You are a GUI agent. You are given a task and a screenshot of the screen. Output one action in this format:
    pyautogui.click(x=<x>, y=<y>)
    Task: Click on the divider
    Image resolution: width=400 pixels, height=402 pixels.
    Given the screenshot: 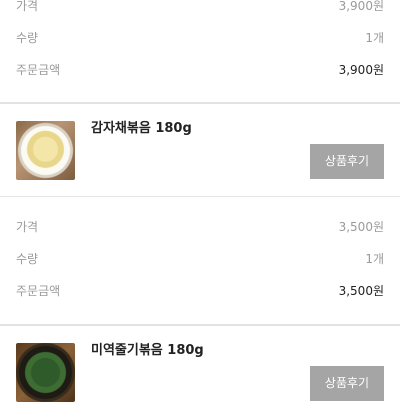 What is the action you would take?
    pyautogui.click(x=200, y=196)
    